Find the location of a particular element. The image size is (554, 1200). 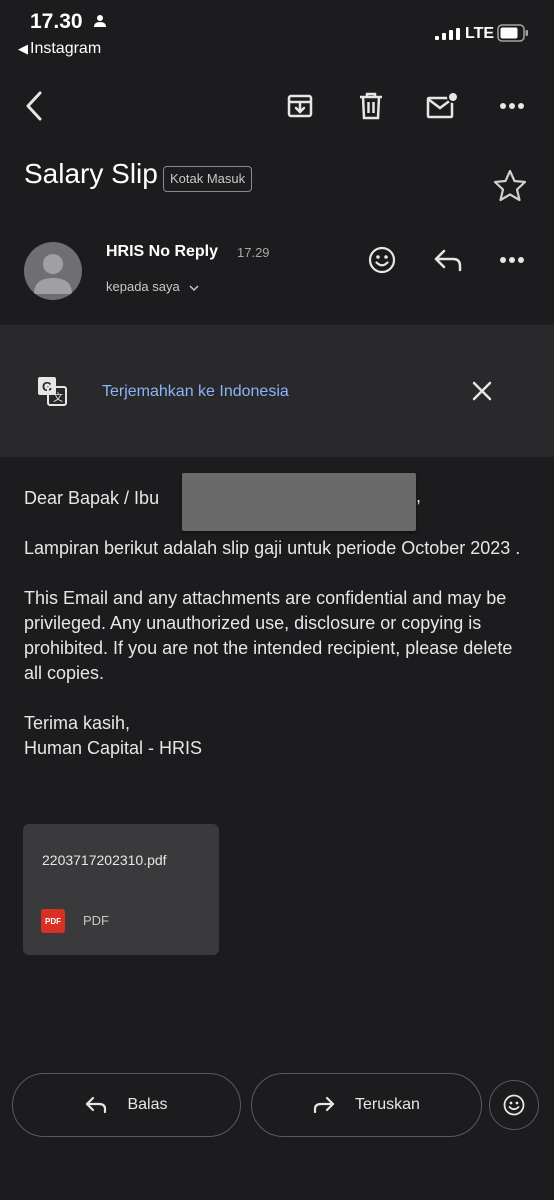

sender-row: HRIS No Reply 17.29 kepada saya is located at coordinates (277, 272).